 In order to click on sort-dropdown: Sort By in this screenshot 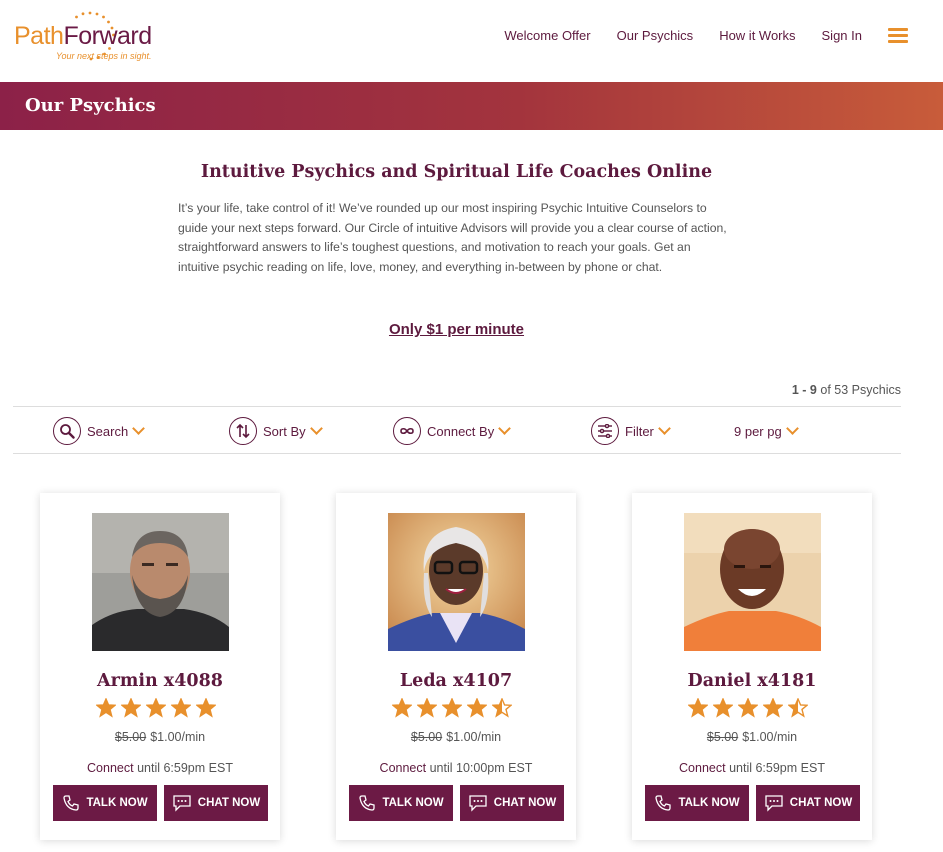, I will do `click(276, 431)`.